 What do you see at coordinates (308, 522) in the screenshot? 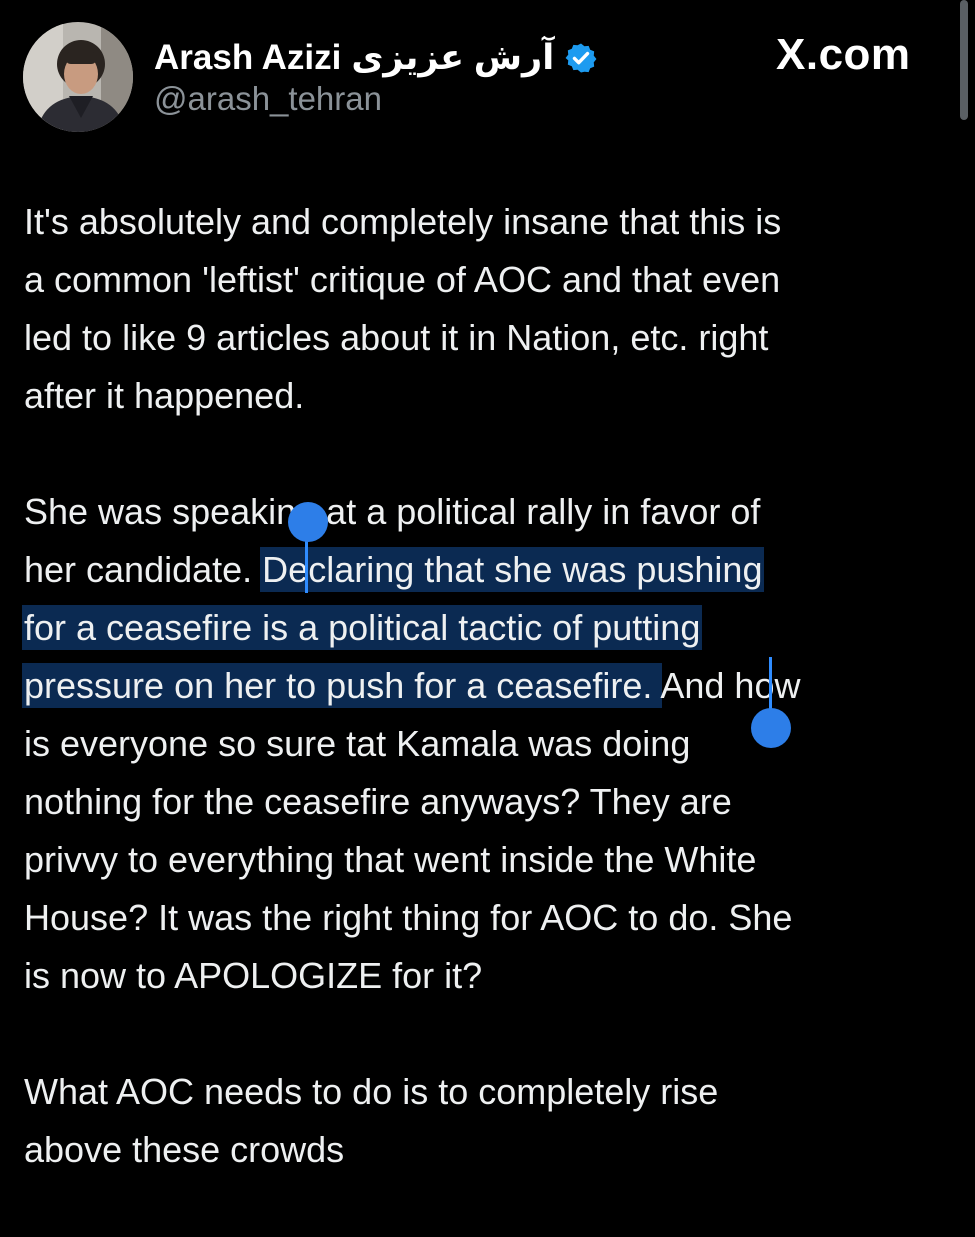
I see `selection-start-handle` at bounding box center [308, 522].